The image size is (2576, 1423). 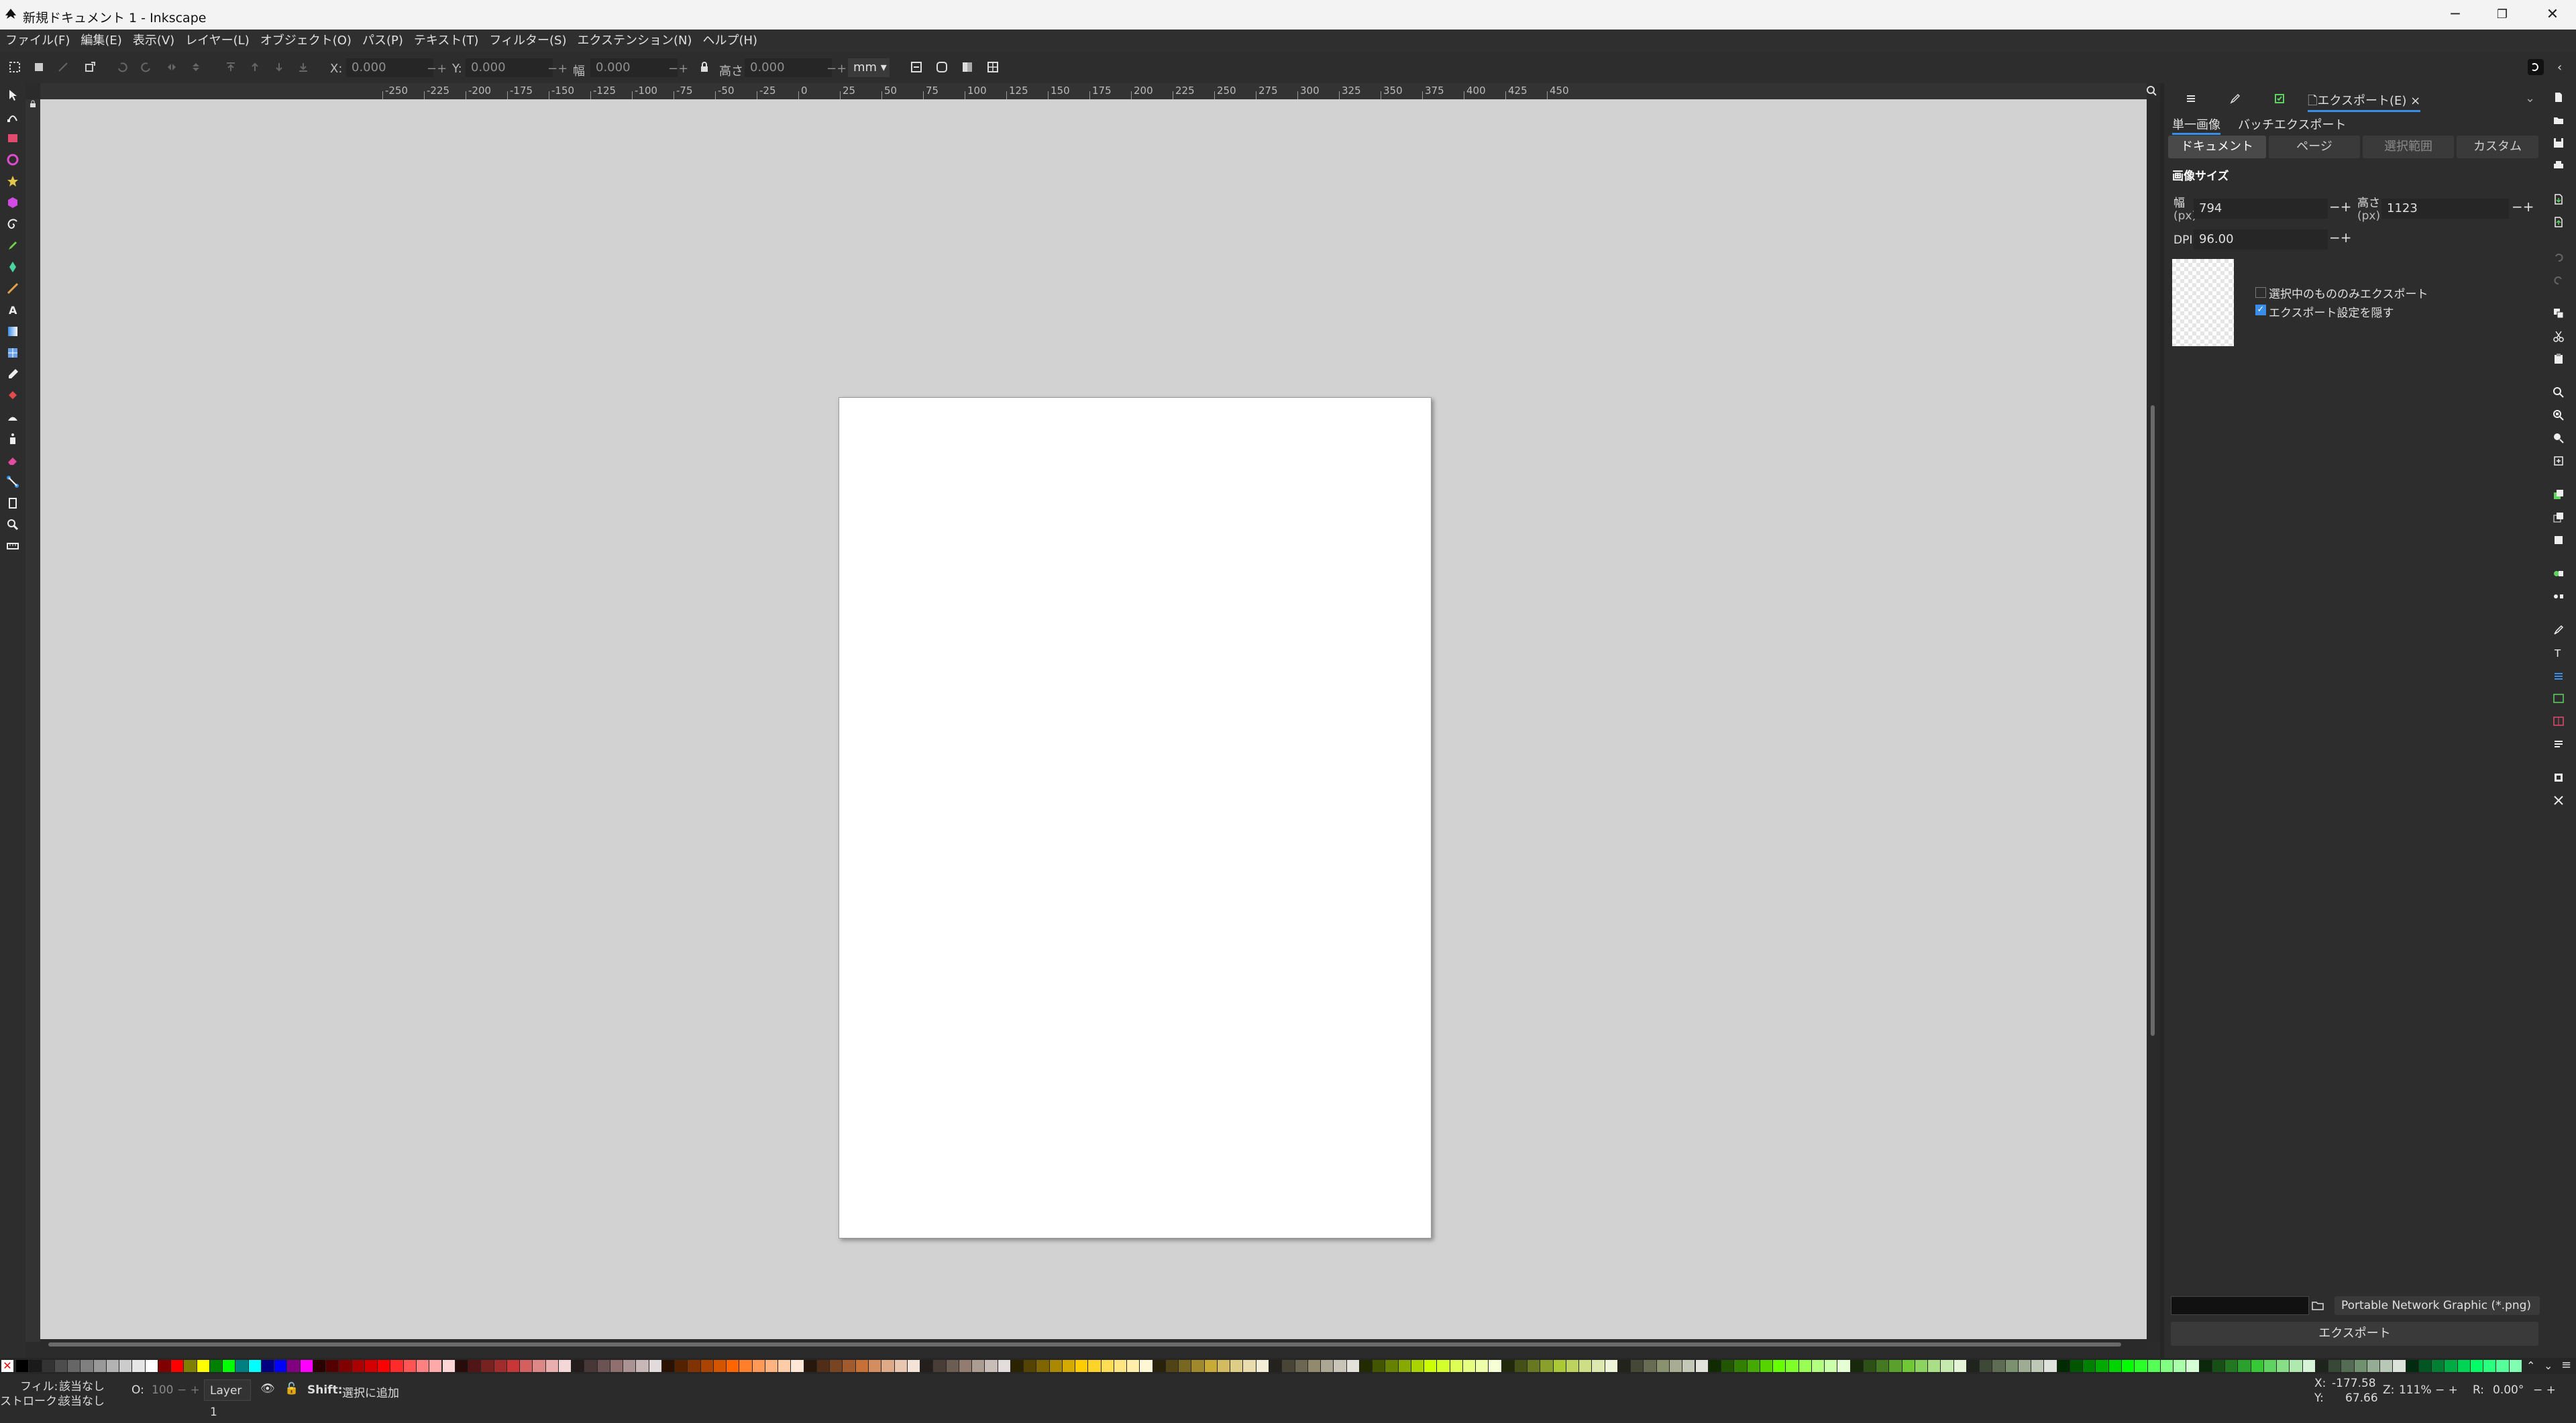 What do you see at coordinates (2559, 166) in the screenshot?
I see `print-icon` at bounding box center [2559, 166].